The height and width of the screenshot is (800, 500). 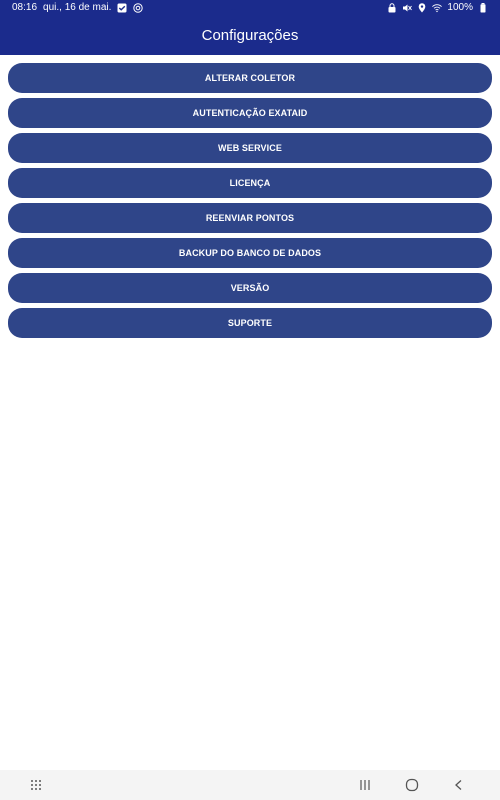 What do you see at coordinates (250, 785) in the screenshot?
I see `system-nav-bar` at bounding box center [250, 785].